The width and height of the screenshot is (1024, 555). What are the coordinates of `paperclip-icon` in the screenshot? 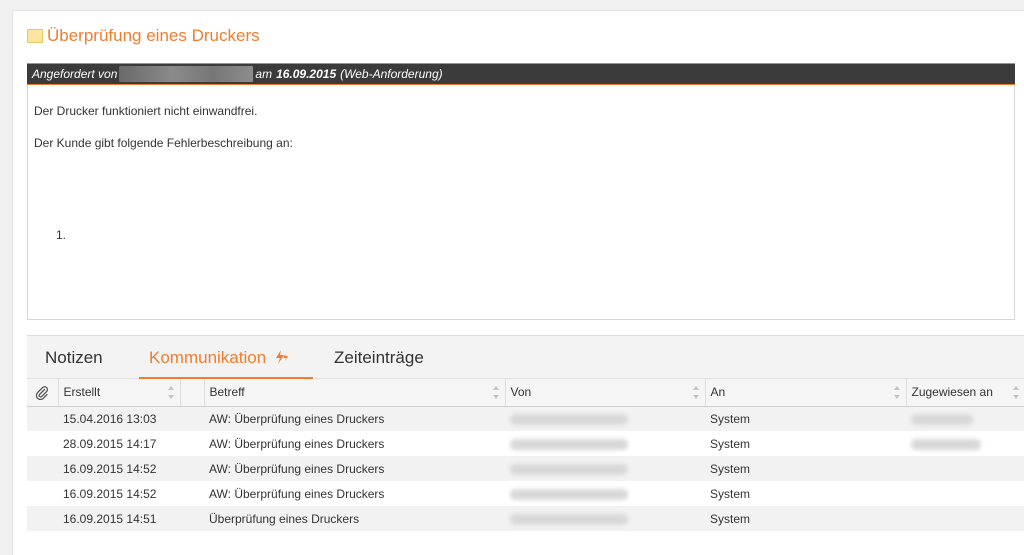 It's located at (42, 393).